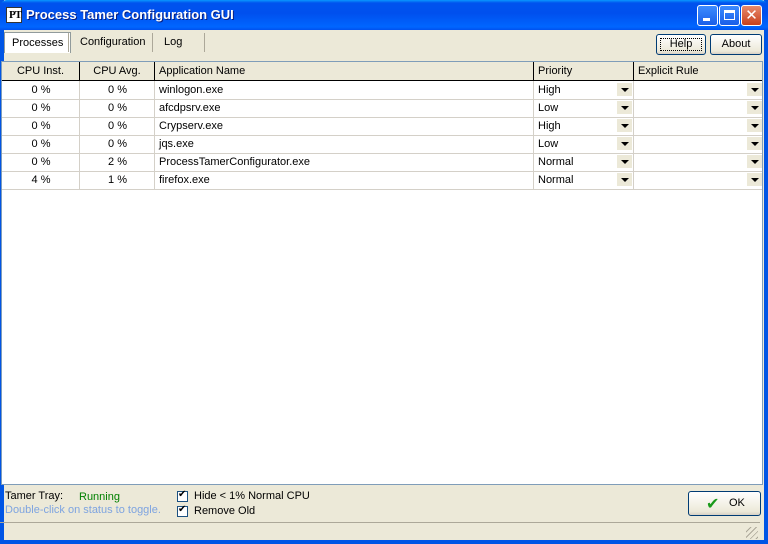 The width and height of the screenshot is (768, 544). I want to click on minimize-button, so click(707, 15).